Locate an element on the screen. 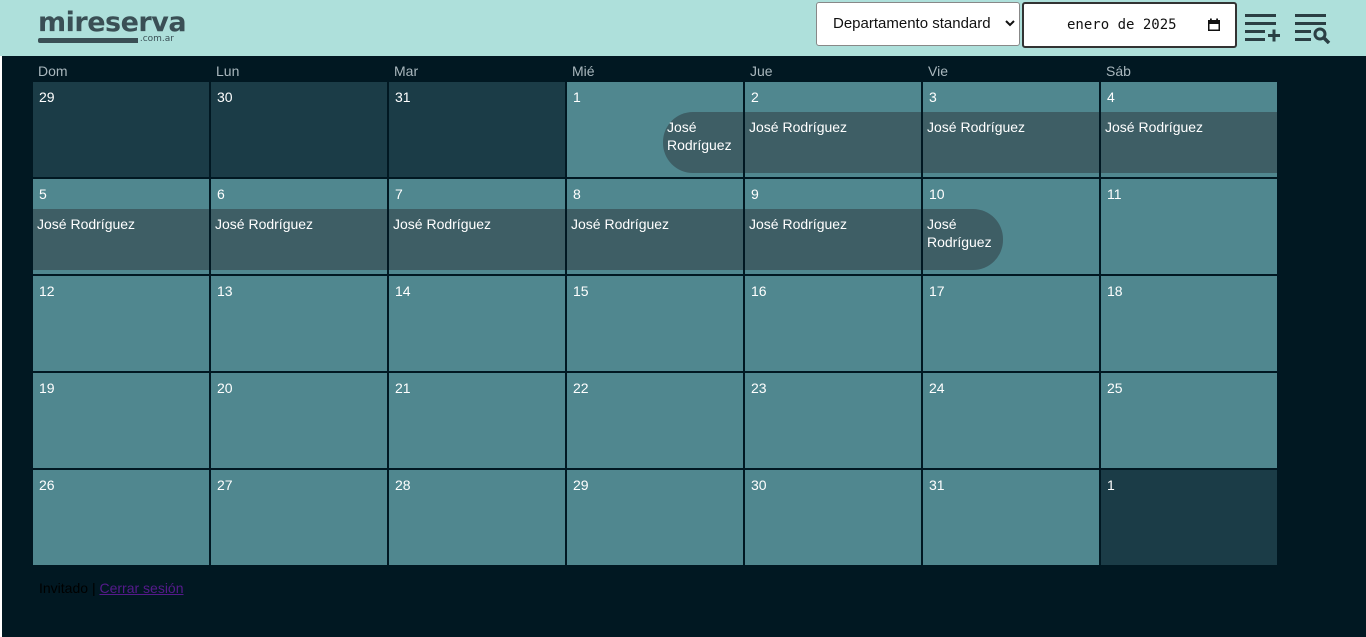  day-number: 4 is located at coordinates (1111, 97).